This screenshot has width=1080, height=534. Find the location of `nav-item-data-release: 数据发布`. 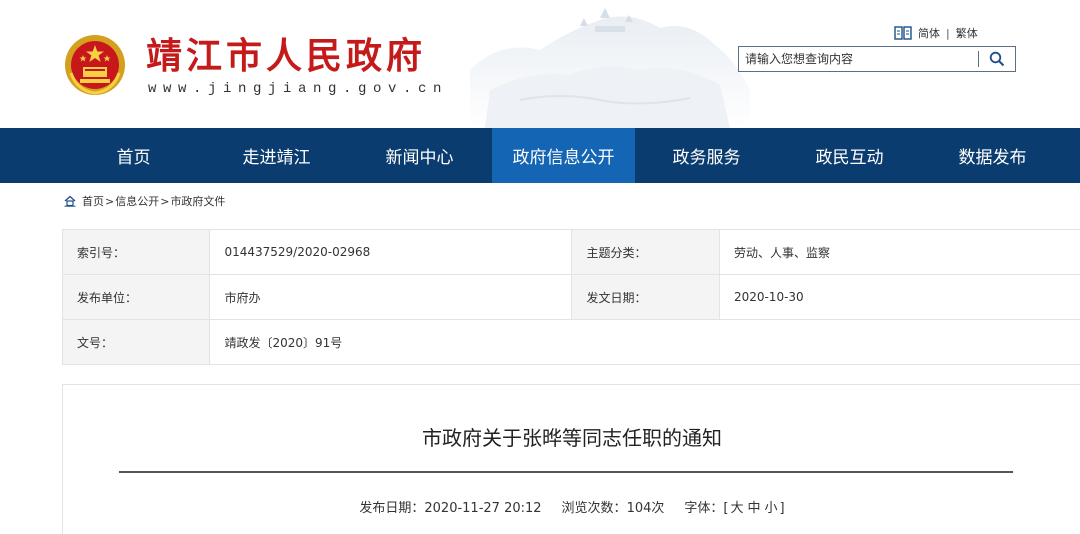

nav-item-data-release: 数据发布 is located at coordinates (992, 155).